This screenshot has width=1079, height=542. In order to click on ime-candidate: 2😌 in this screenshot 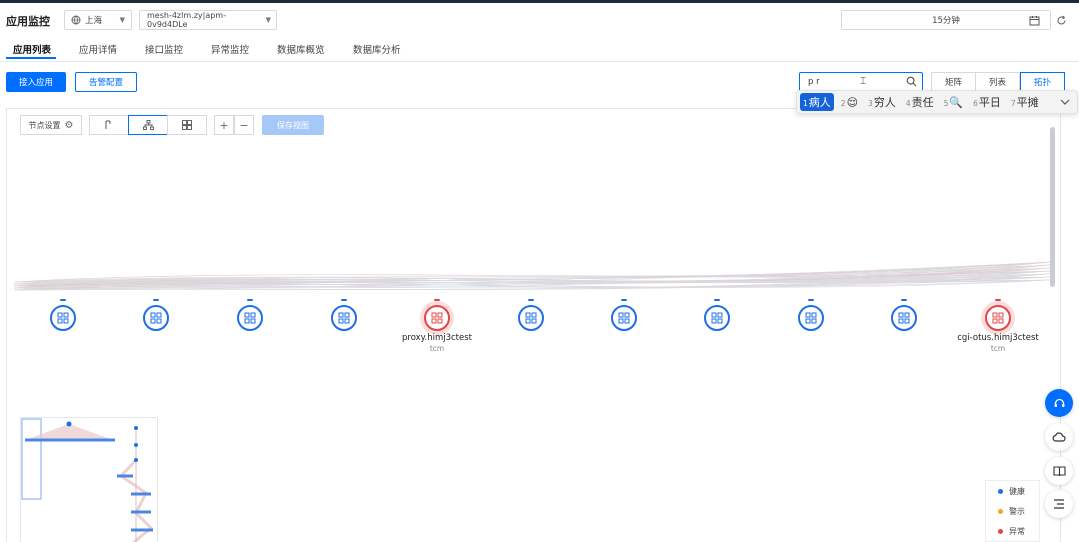, I will do `click(849, 102)`.